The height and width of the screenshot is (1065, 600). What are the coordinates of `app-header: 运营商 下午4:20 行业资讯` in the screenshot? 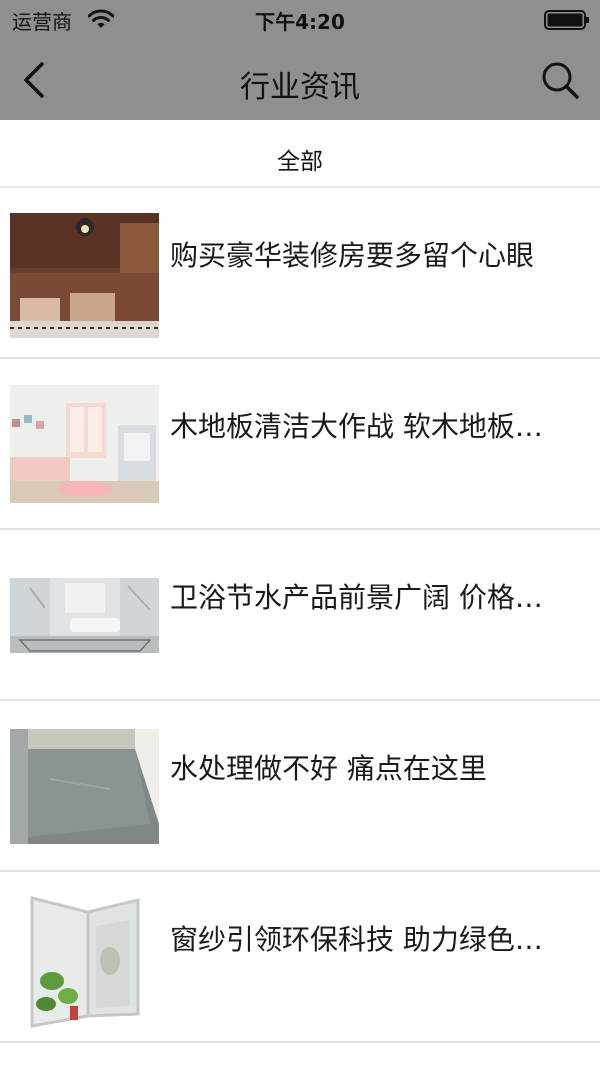 It's located at (300, 60).